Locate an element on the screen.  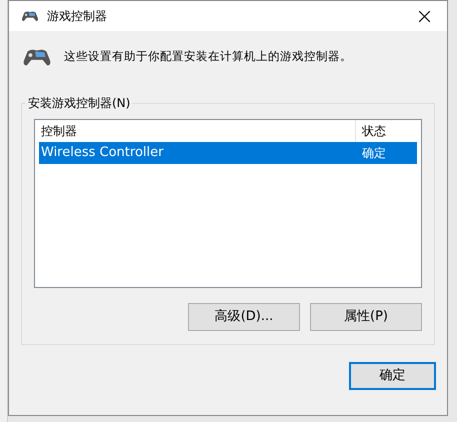
gamepad-icon is located at coordinates (30, 16).